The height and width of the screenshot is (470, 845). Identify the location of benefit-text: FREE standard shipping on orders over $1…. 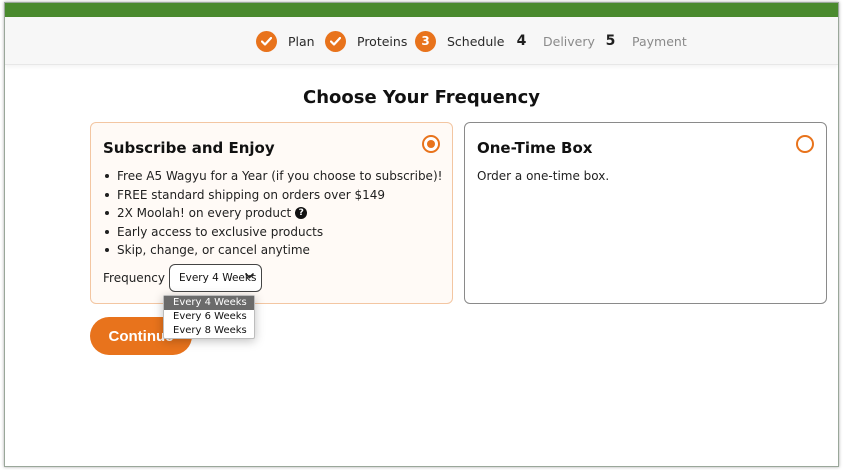
(251, 194).